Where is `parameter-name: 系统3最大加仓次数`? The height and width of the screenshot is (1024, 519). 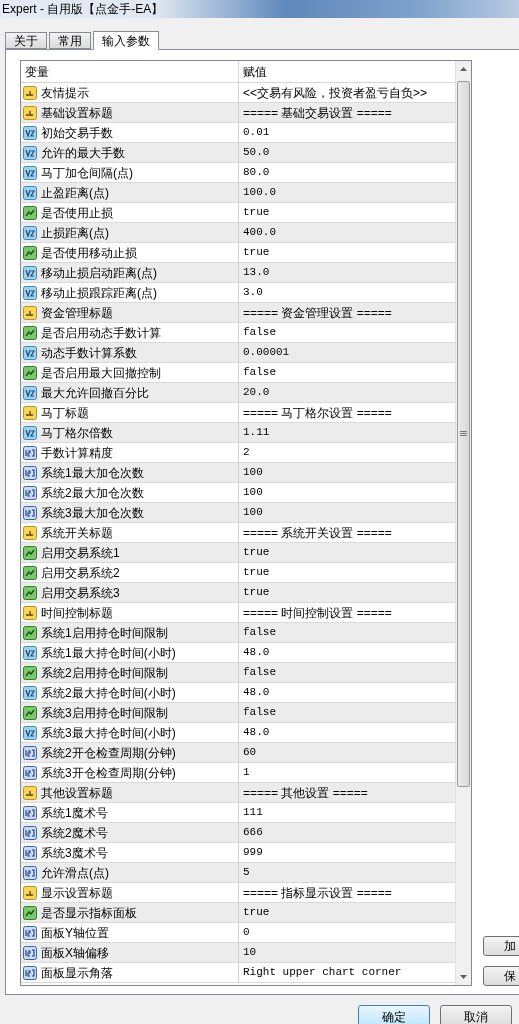
parameter-name: 系统3最大加仓次数 is located at coordinates (92, 513).